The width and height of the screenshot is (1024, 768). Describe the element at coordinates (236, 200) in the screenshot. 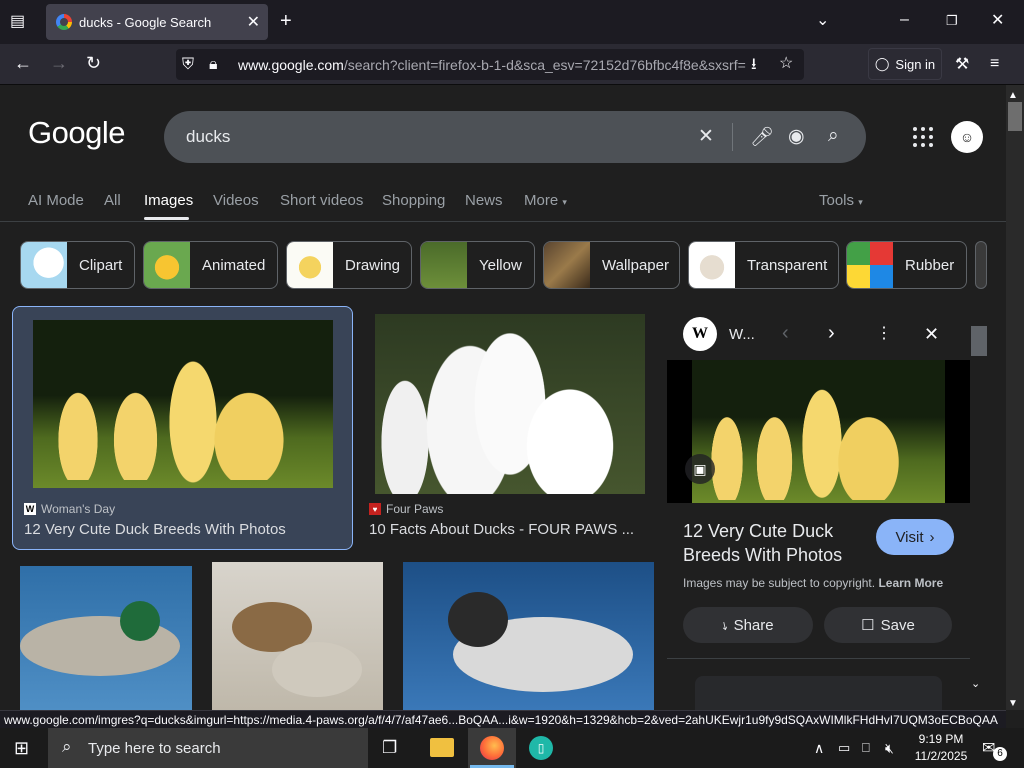

I see `tab-videos: Videos` at that location.